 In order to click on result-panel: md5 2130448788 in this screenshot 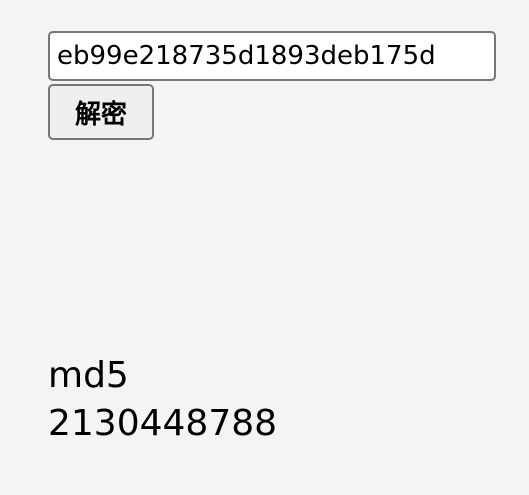, I will do `click(162, 400)`.